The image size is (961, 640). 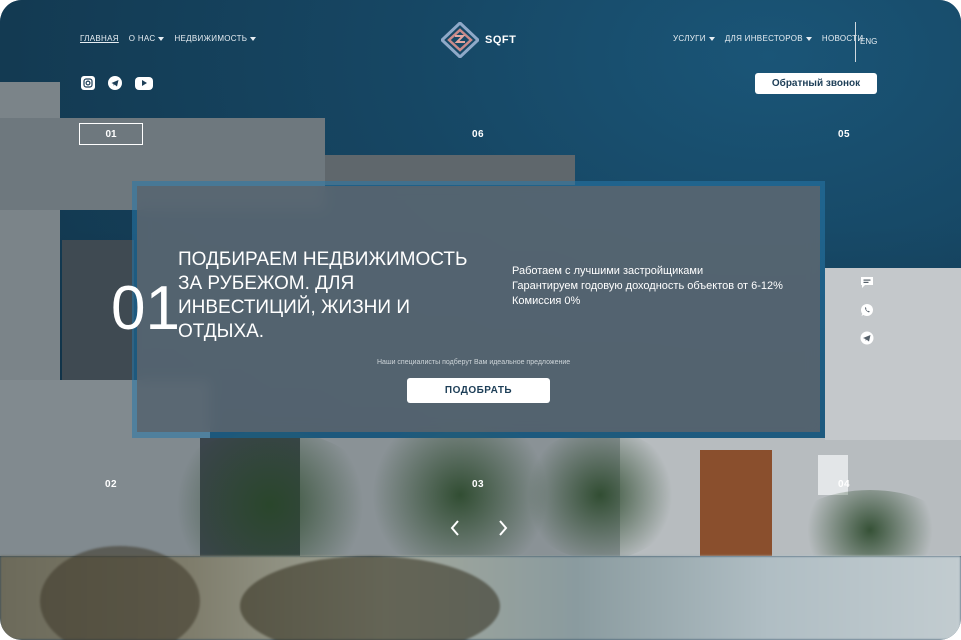 I want to click on sqft-logo-icon, so click(x=460, y=40).